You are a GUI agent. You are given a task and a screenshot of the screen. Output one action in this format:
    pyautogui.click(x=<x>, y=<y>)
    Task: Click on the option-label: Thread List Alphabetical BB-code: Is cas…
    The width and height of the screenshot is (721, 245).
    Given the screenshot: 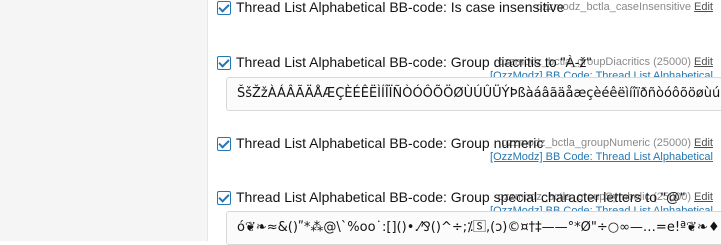 What is the action you would take?
    pyautogui.click(x=400, y=7)
    